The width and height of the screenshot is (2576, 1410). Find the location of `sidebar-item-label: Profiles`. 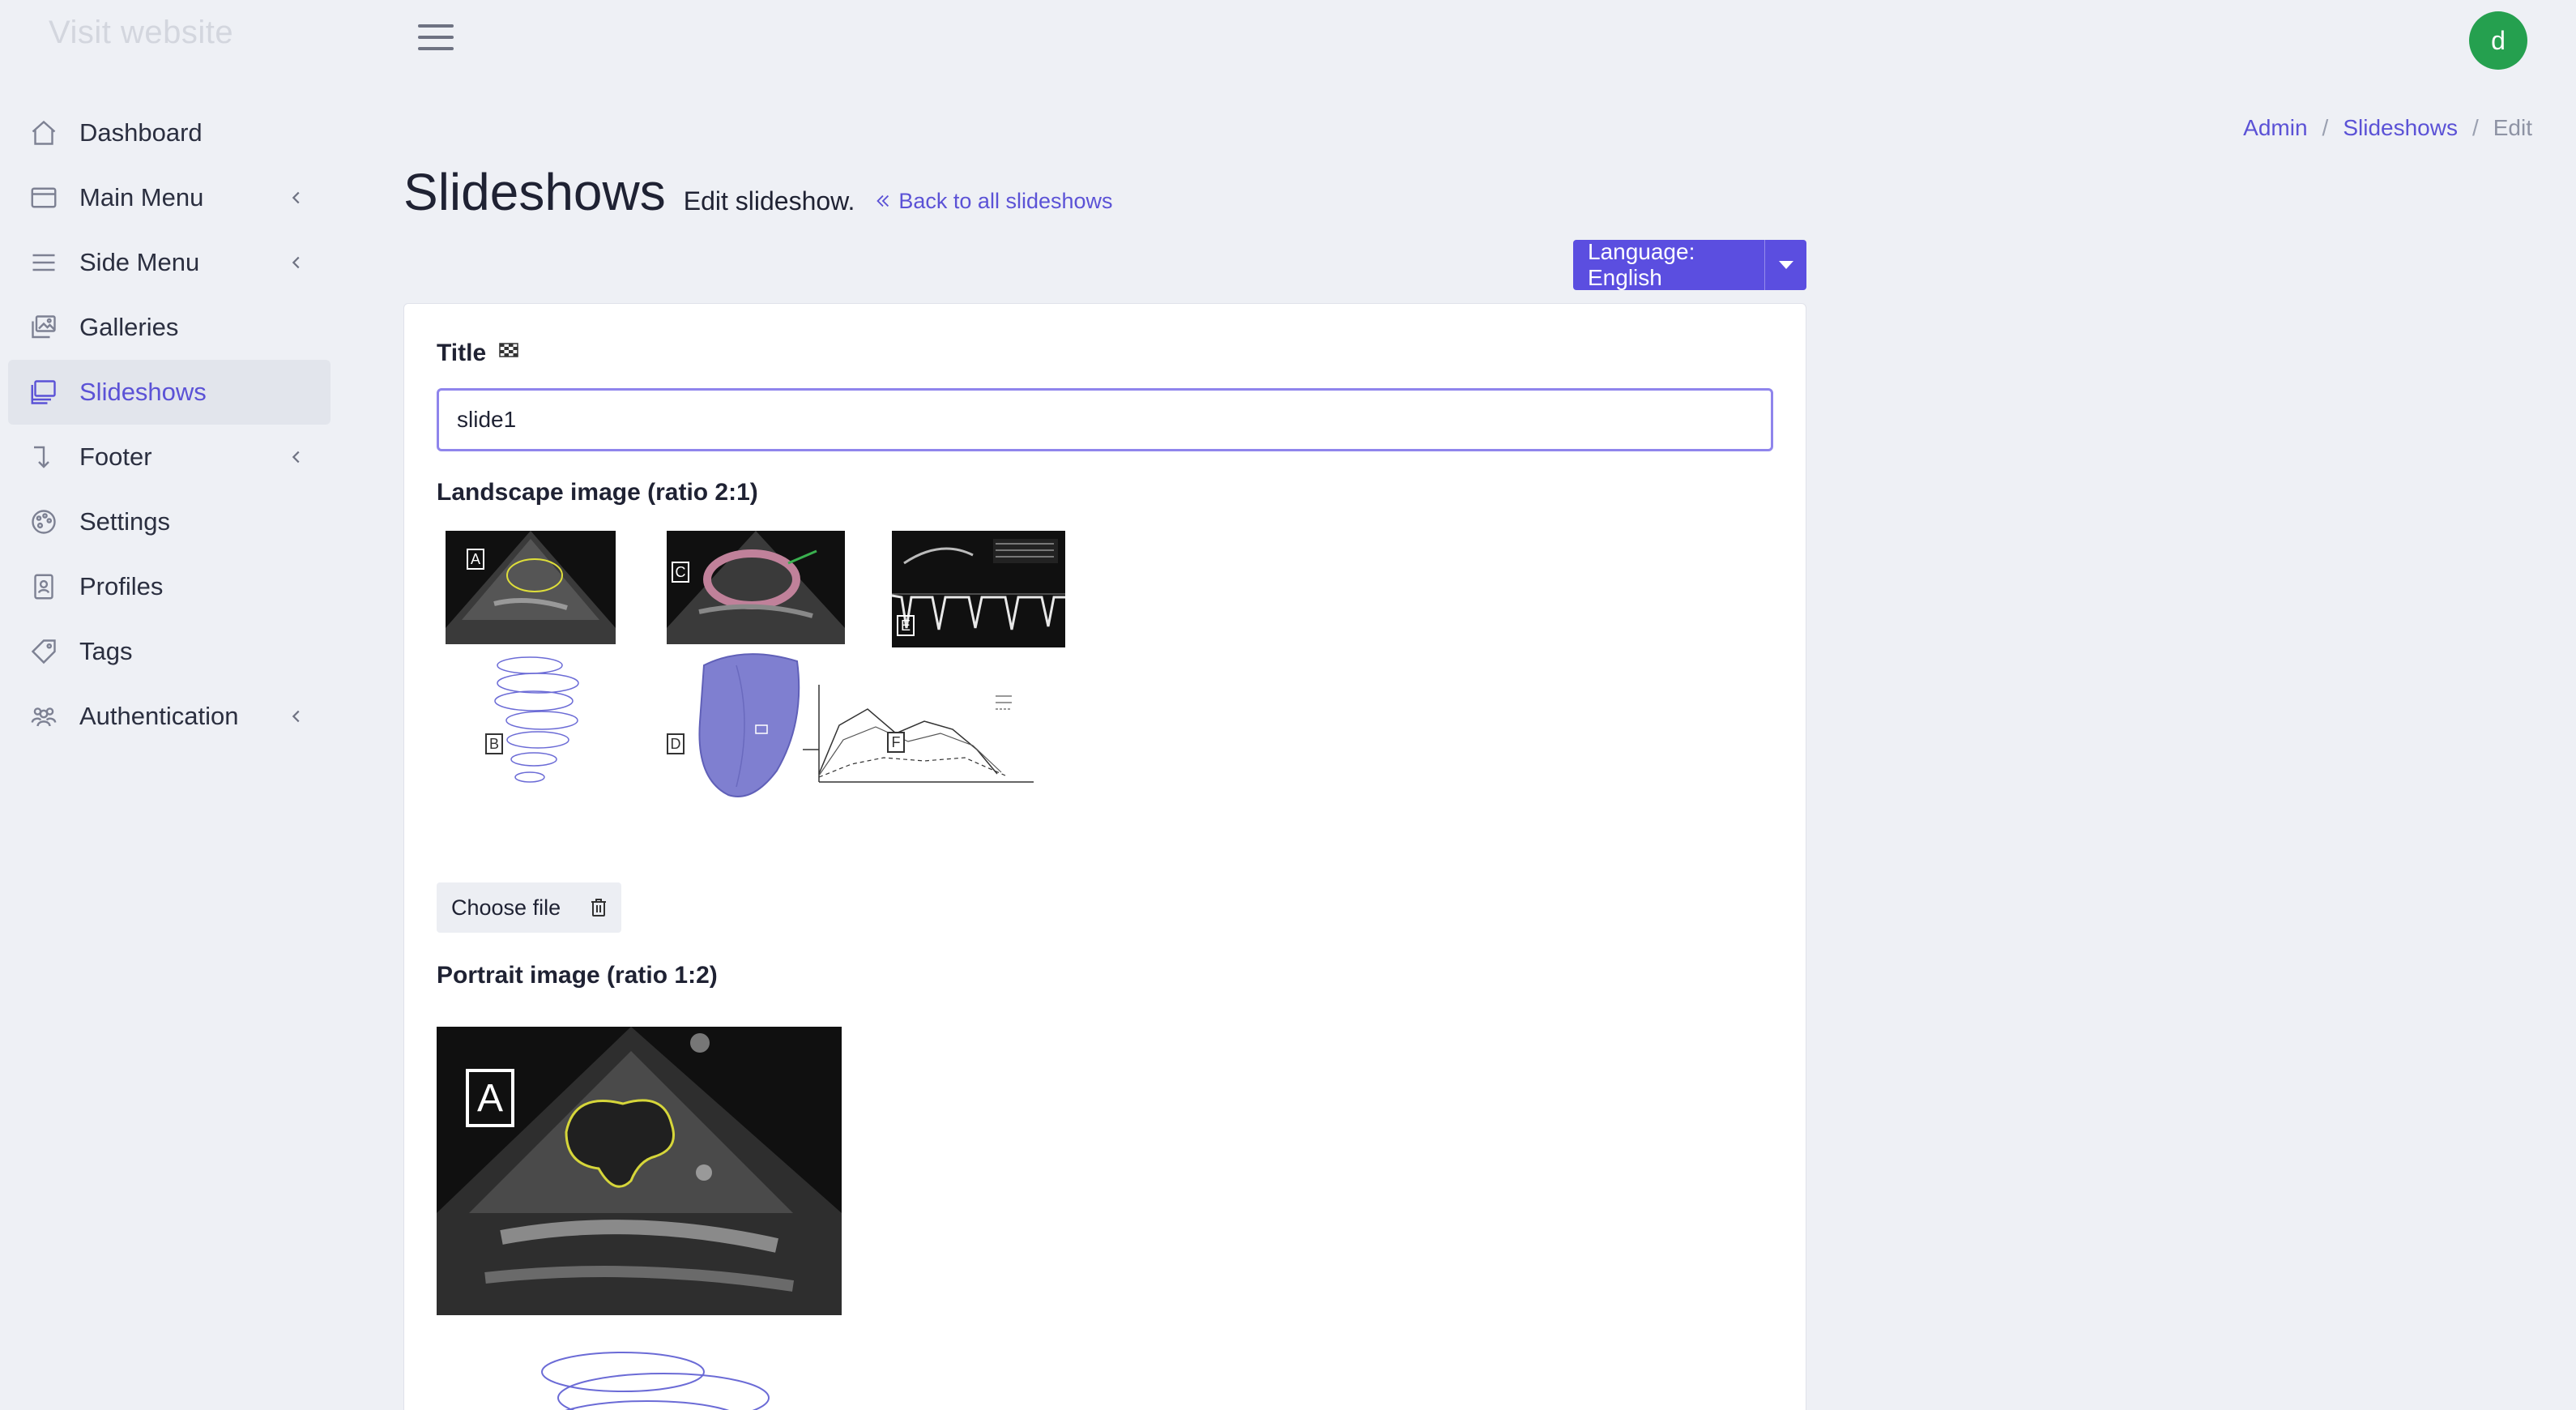

sidebar-item-label: Profiles is located at coordinates (121, 586).